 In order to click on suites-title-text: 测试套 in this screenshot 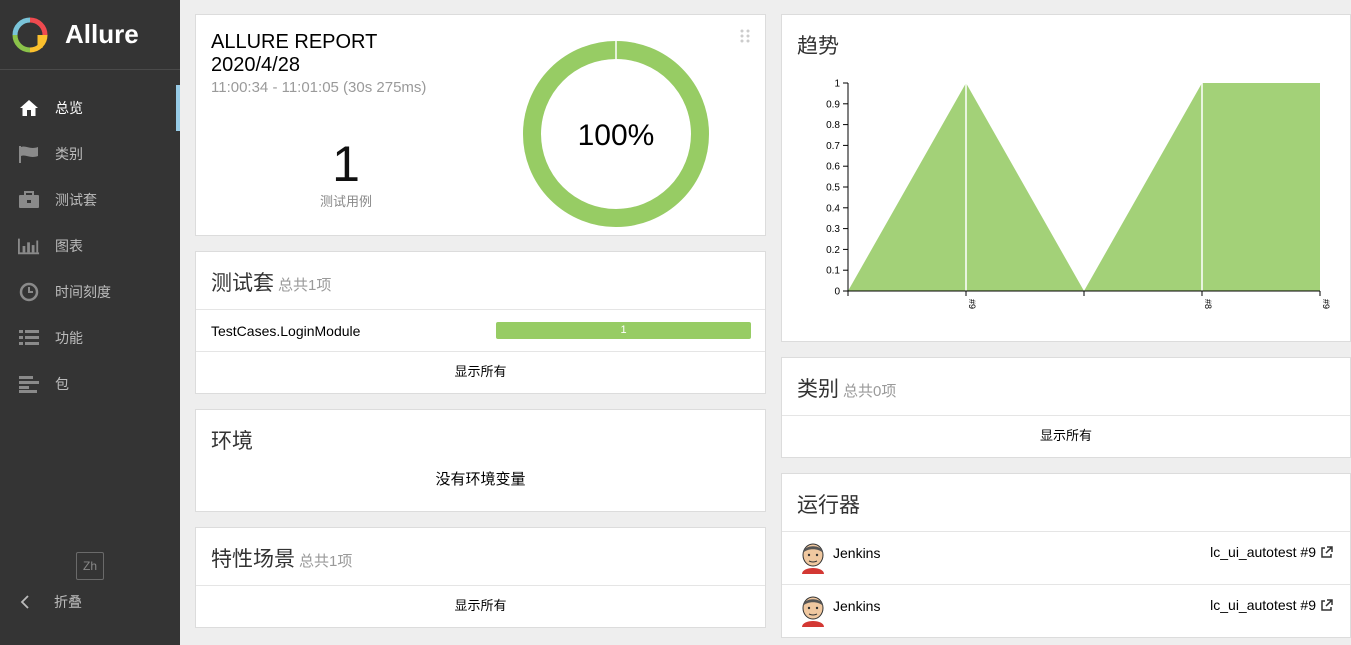, I will do `click(242, 283)`.